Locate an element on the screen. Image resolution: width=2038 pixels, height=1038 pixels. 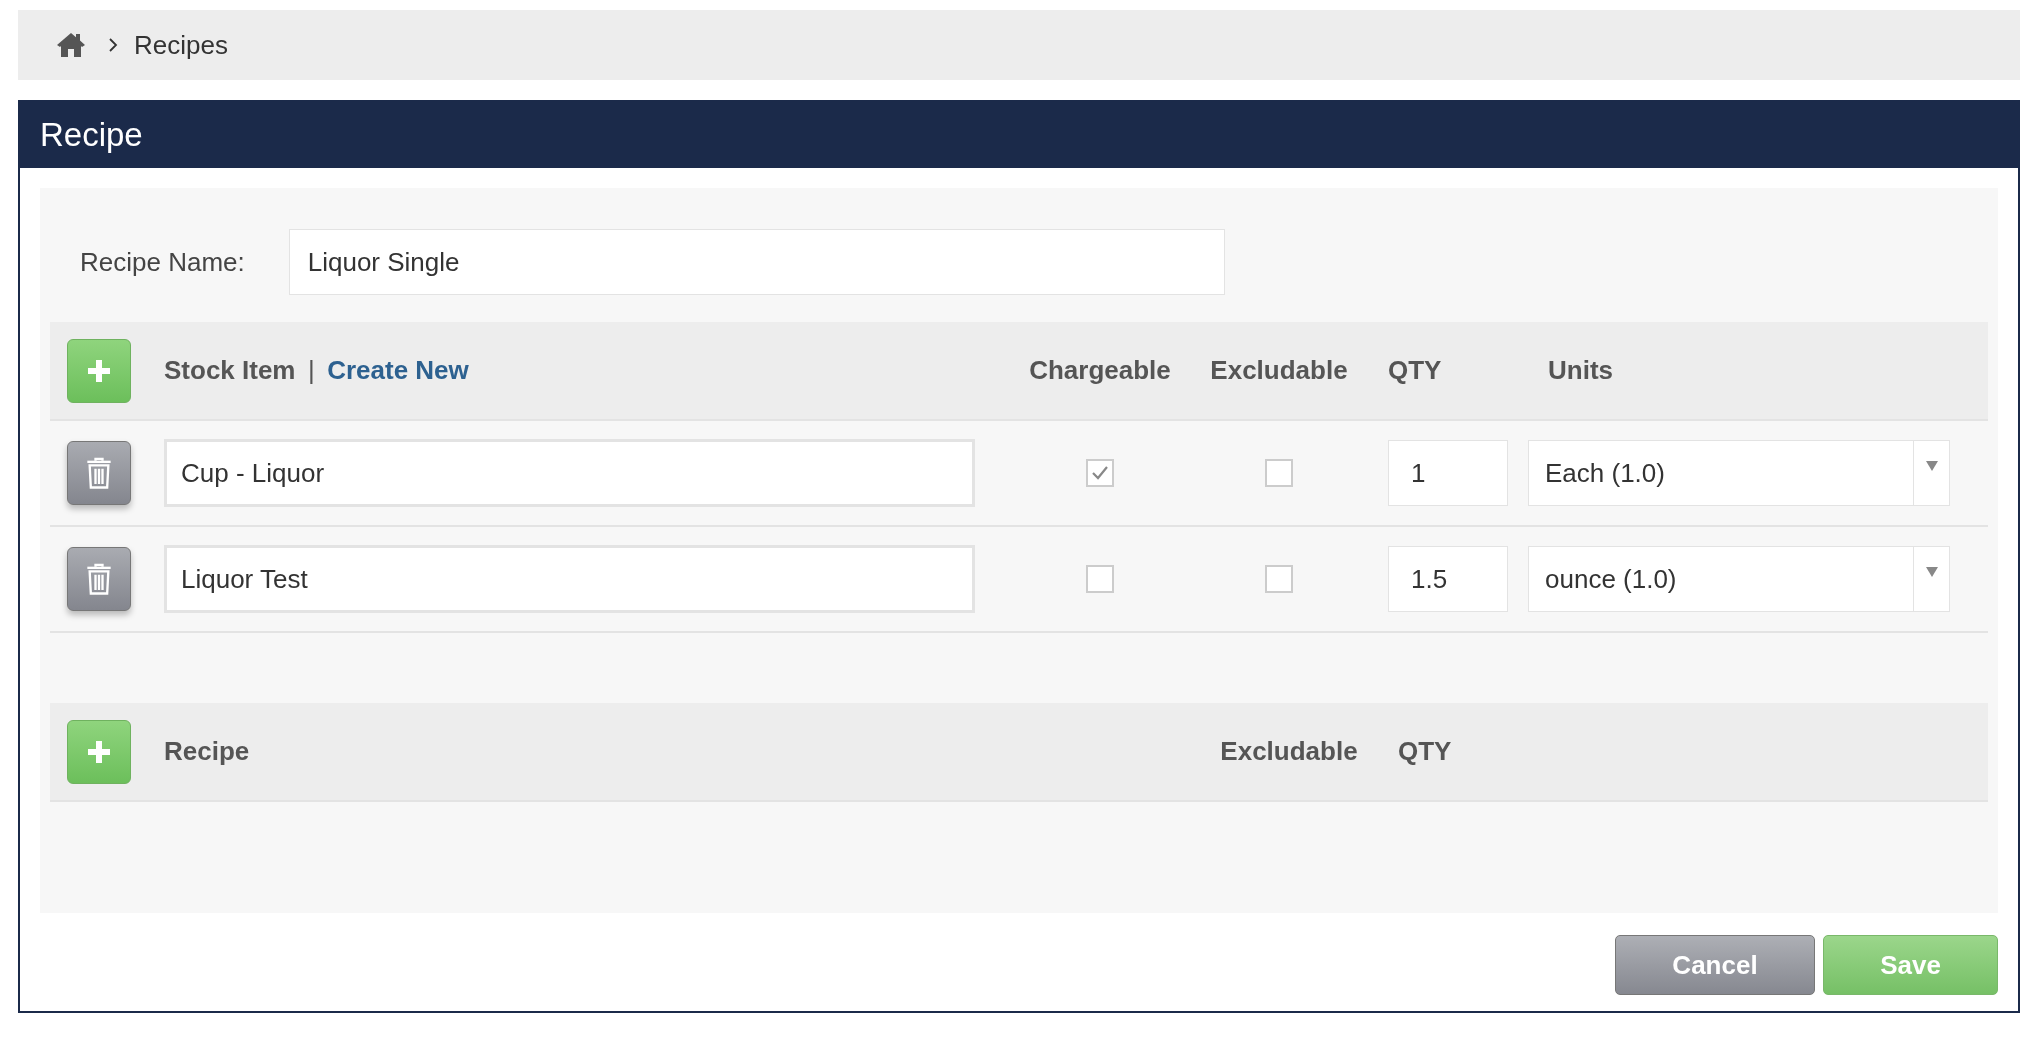
column-header: Units is located at coordinates (1580, 370).